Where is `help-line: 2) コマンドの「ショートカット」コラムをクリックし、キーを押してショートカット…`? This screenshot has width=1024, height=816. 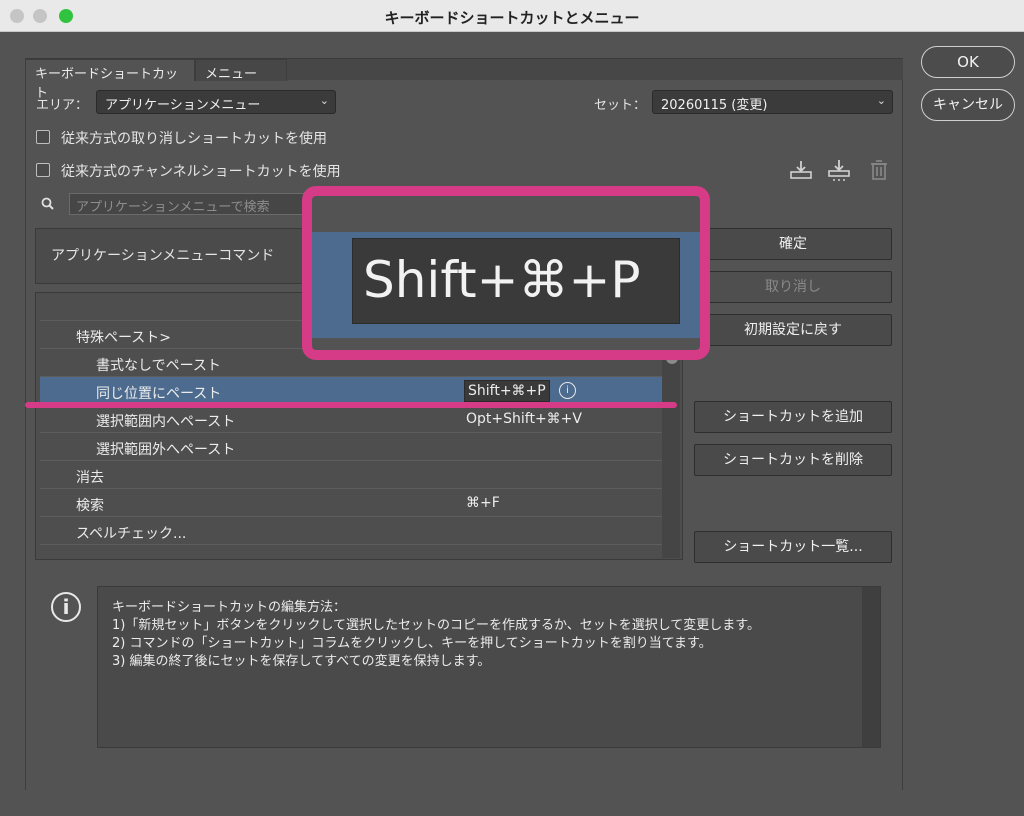 help-line: 2) コマンドの「ショートカット」コラムをクリックし、キーを押してショートカット… is located at coordinates (412, 643).